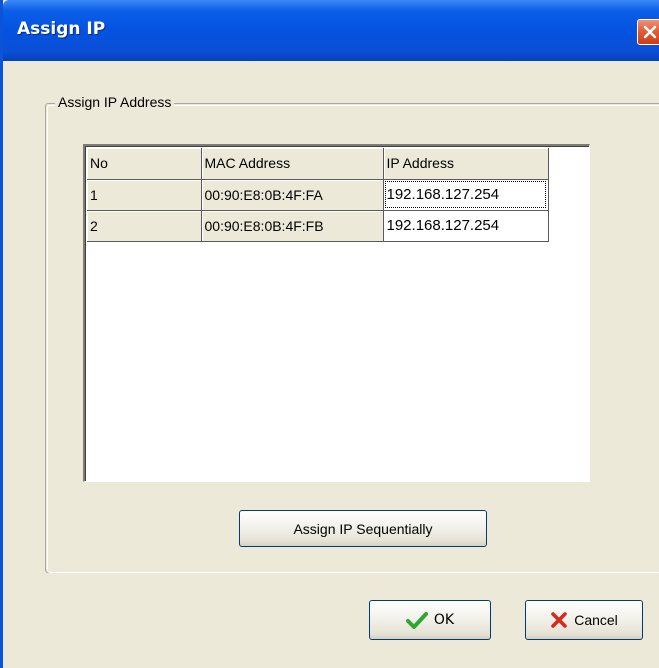  What do you see at coordinates (292, 226) in the screenshot?
I see `mac-address-cell: 00:90:E8:0B:4F:FB` at bounding box center [292, 226].